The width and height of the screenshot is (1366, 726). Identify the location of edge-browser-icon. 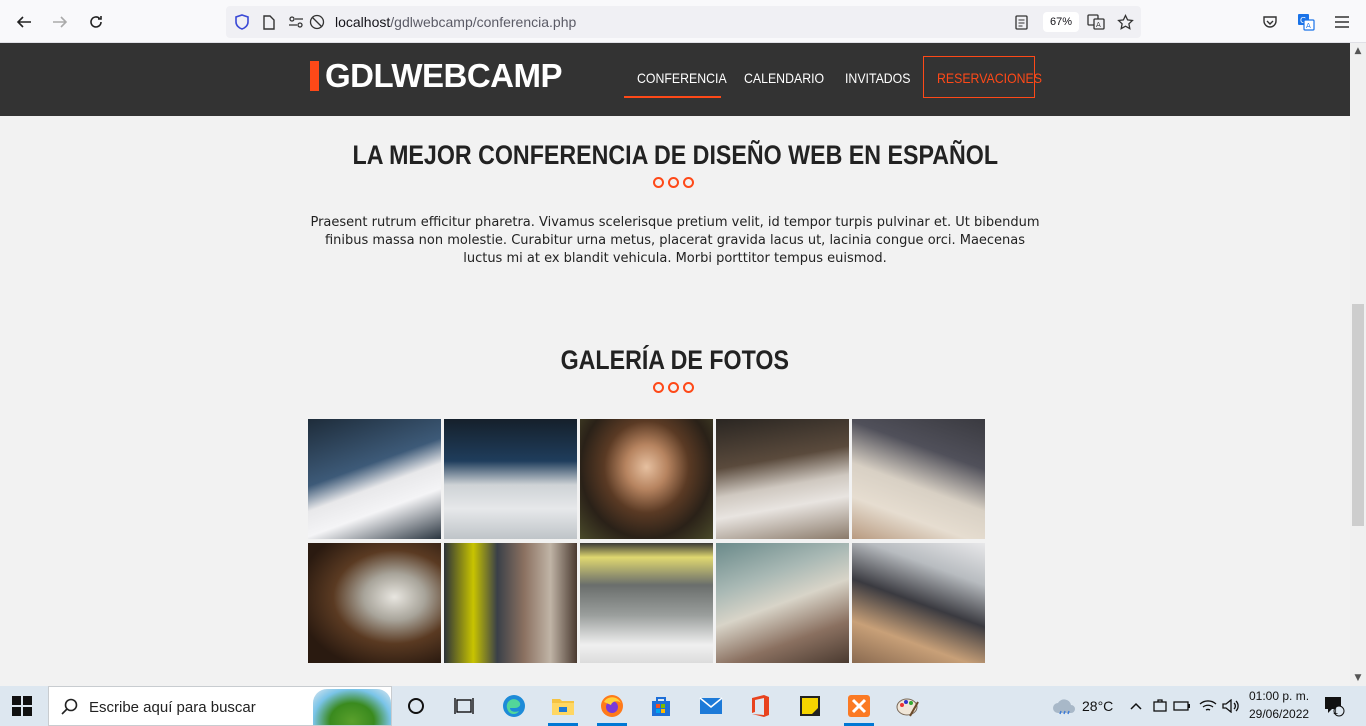
(514, 706).